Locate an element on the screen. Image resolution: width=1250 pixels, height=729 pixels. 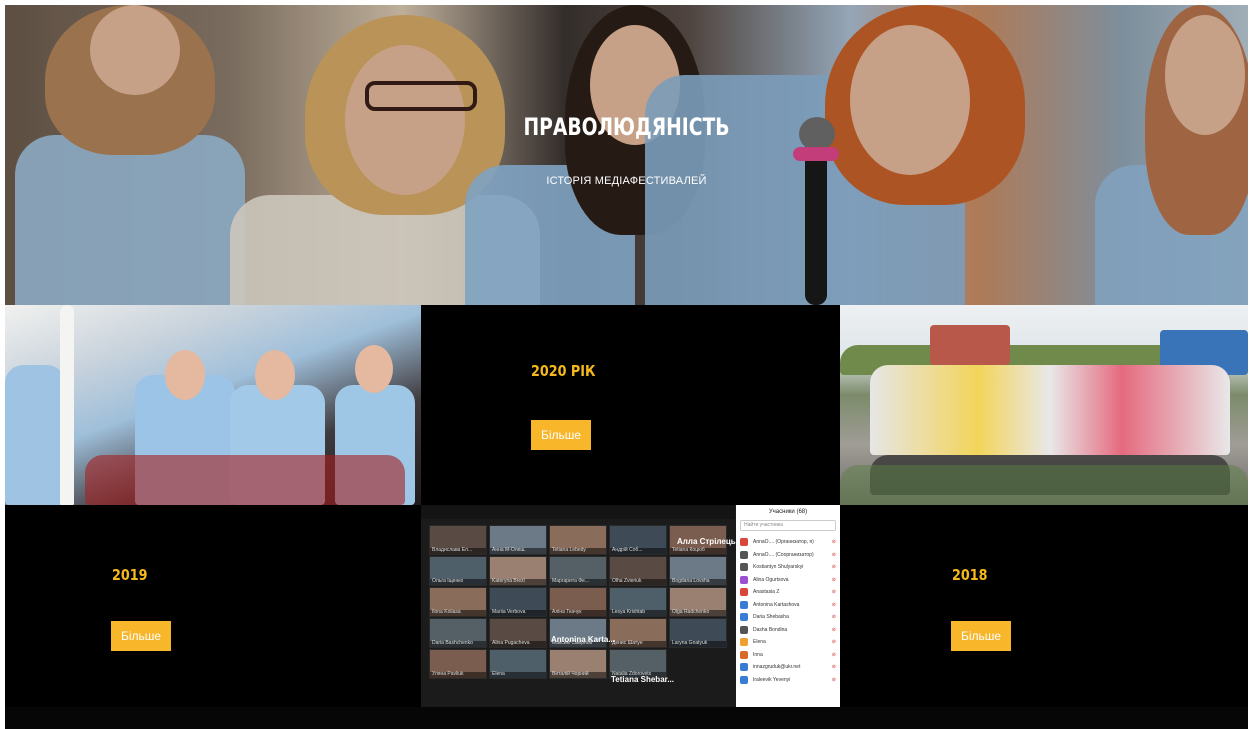
section-2019: 2019 Більше is located at coordinates (213, 606).